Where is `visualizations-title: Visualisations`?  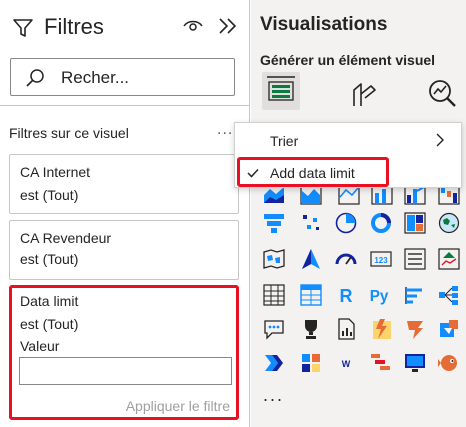
visualizations-title: Visualisations is located at coordinates (324, 24).